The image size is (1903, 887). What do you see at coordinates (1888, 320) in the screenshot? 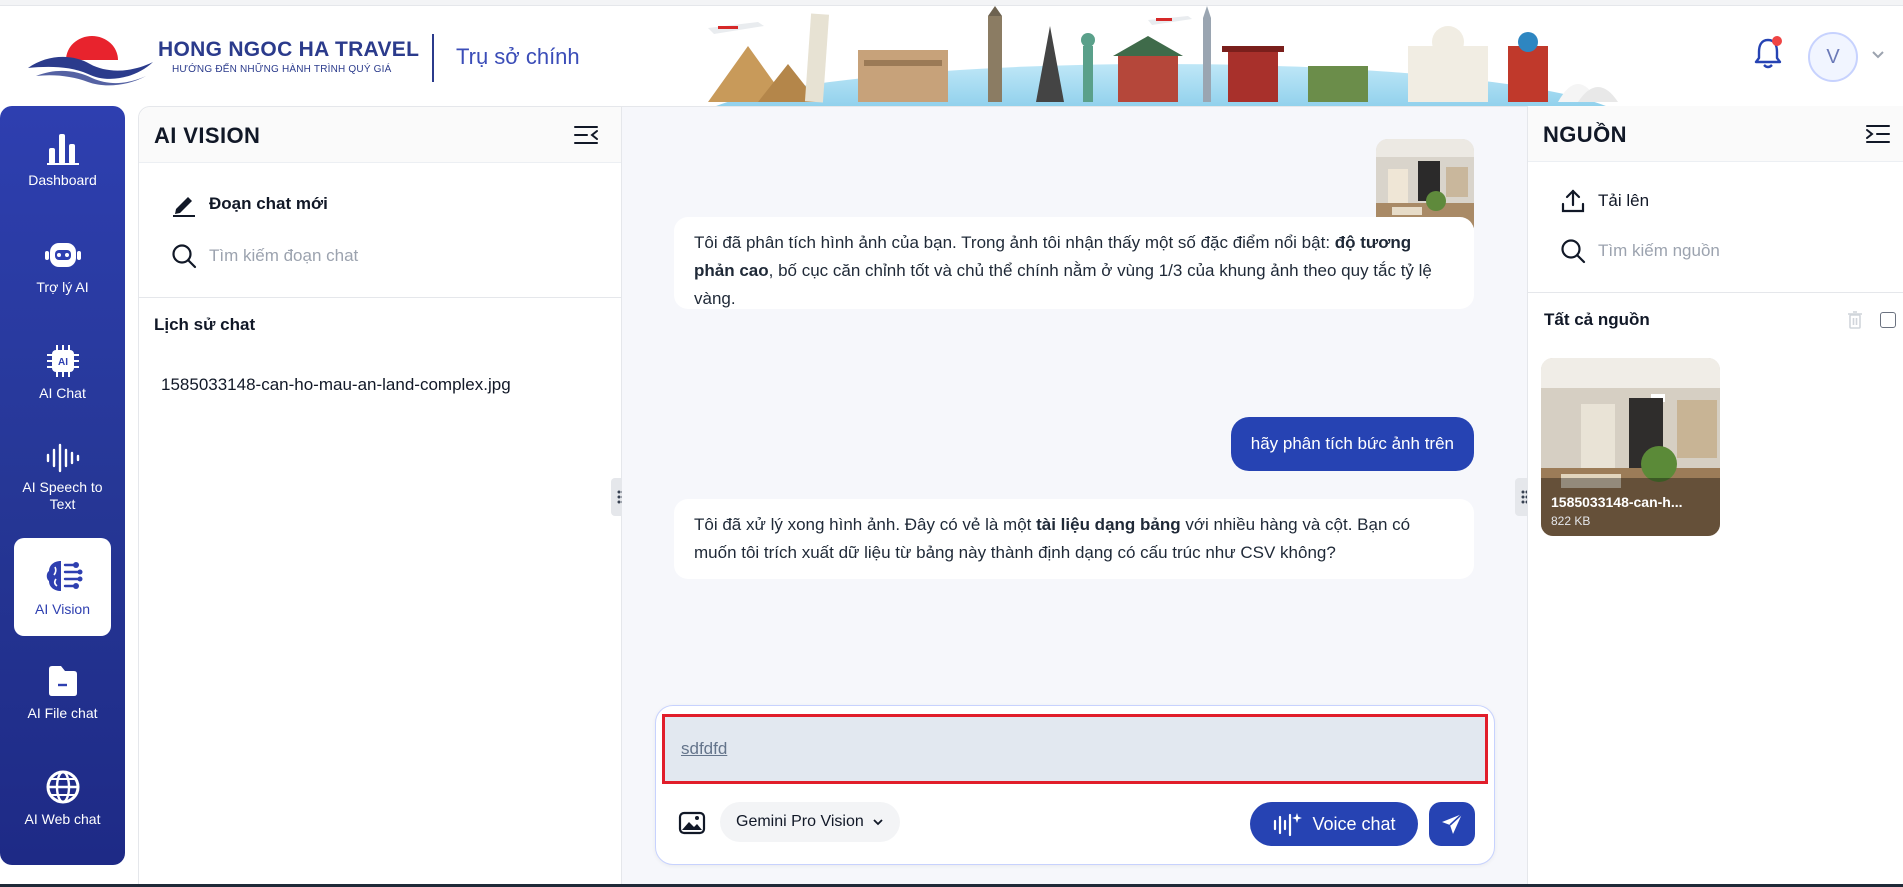
I see `select-all-checkbox` at bounding box center [1888, 320].